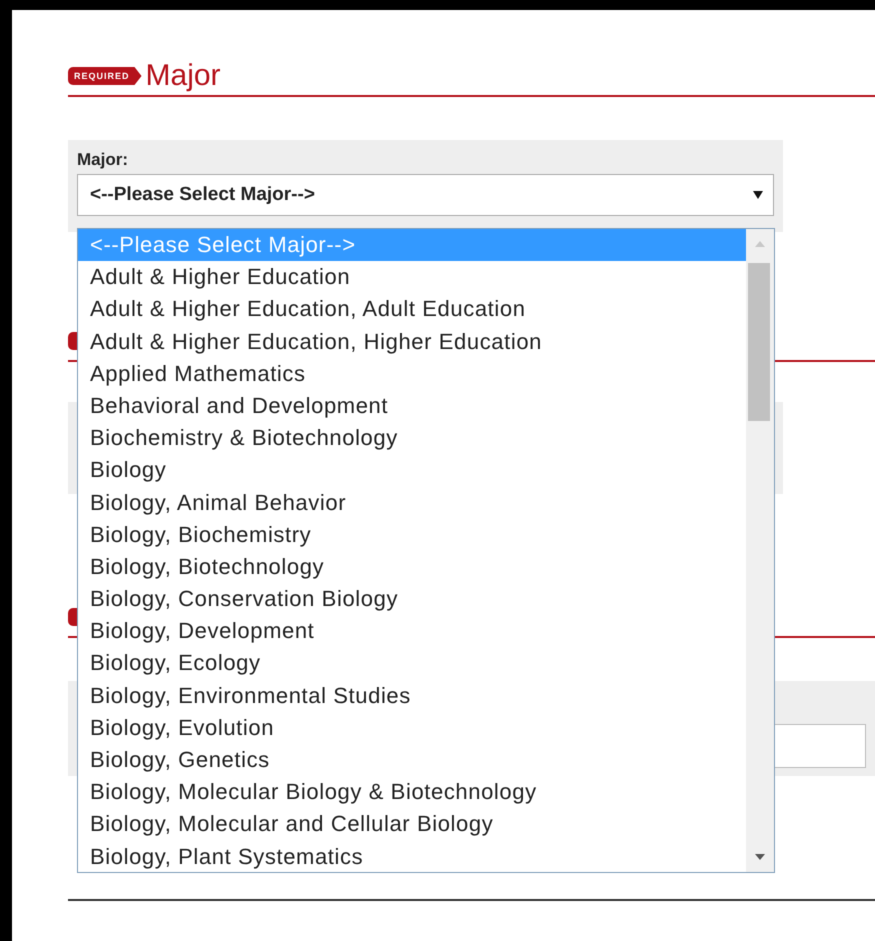  Describe the element at coordinates (412, 599) in the screenshot. I see `dropdown-option: Biology, Conservation Biology` at that location.